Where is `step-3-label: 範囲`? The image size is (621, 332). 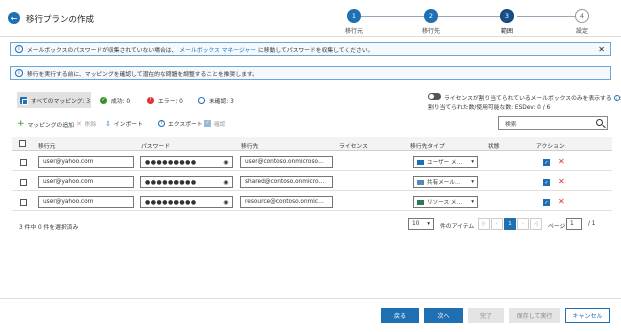
step-3-label: 範囲 is located at coordinates (506, 31).